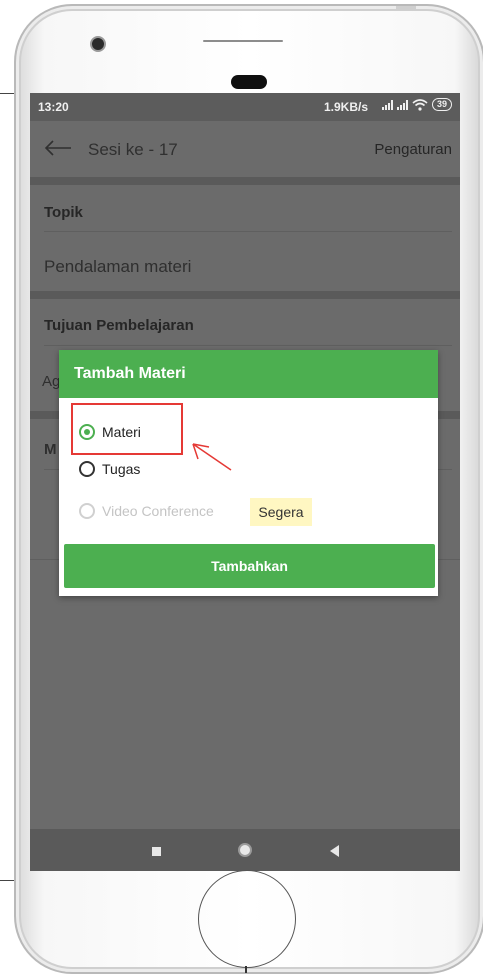 The height and width of the screenshot is (974, 483). I want to click on option-video-conference: Video Conference, so click(146, 511).